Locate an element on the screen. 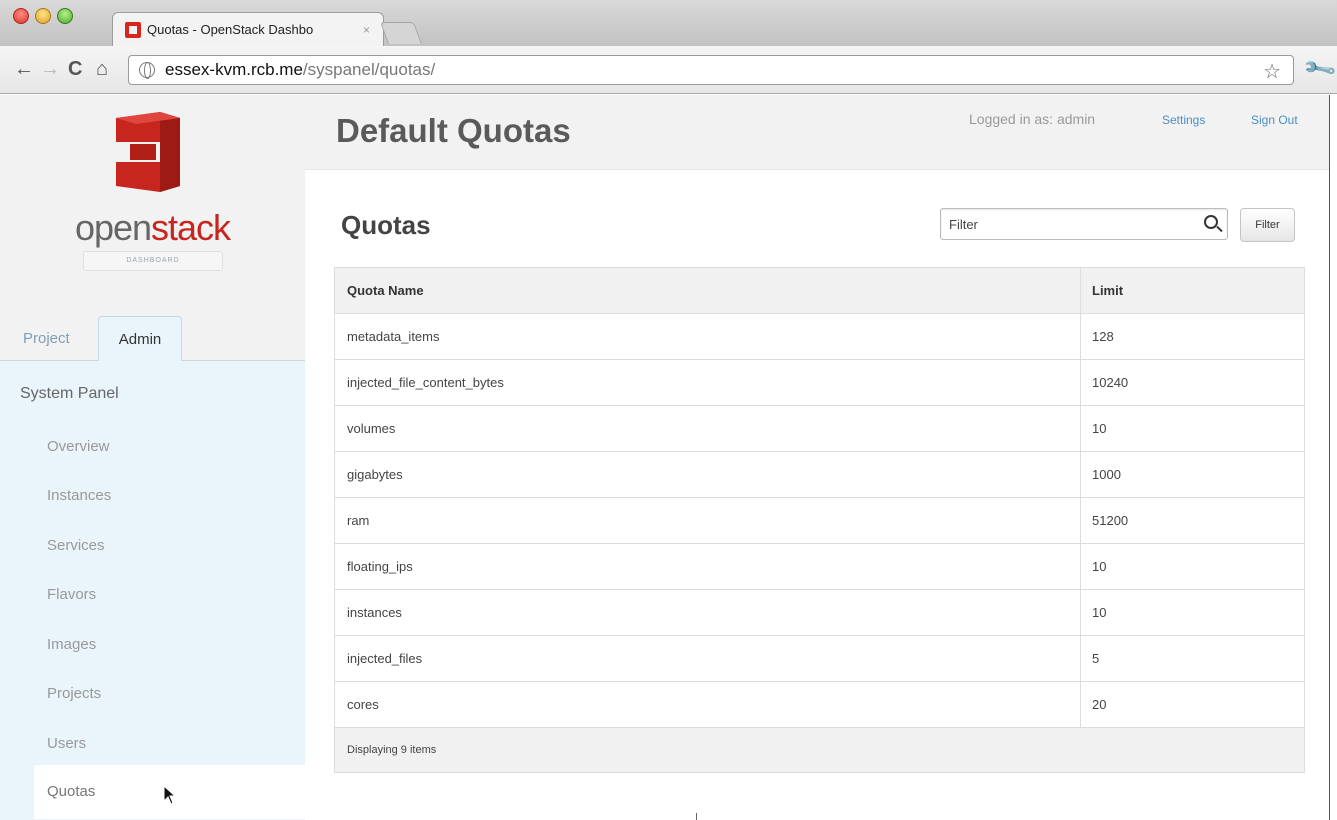 The height and width of the screenshot is (820, 1337). table-row: floating_ips 10 is located at coordinates (819, 567).